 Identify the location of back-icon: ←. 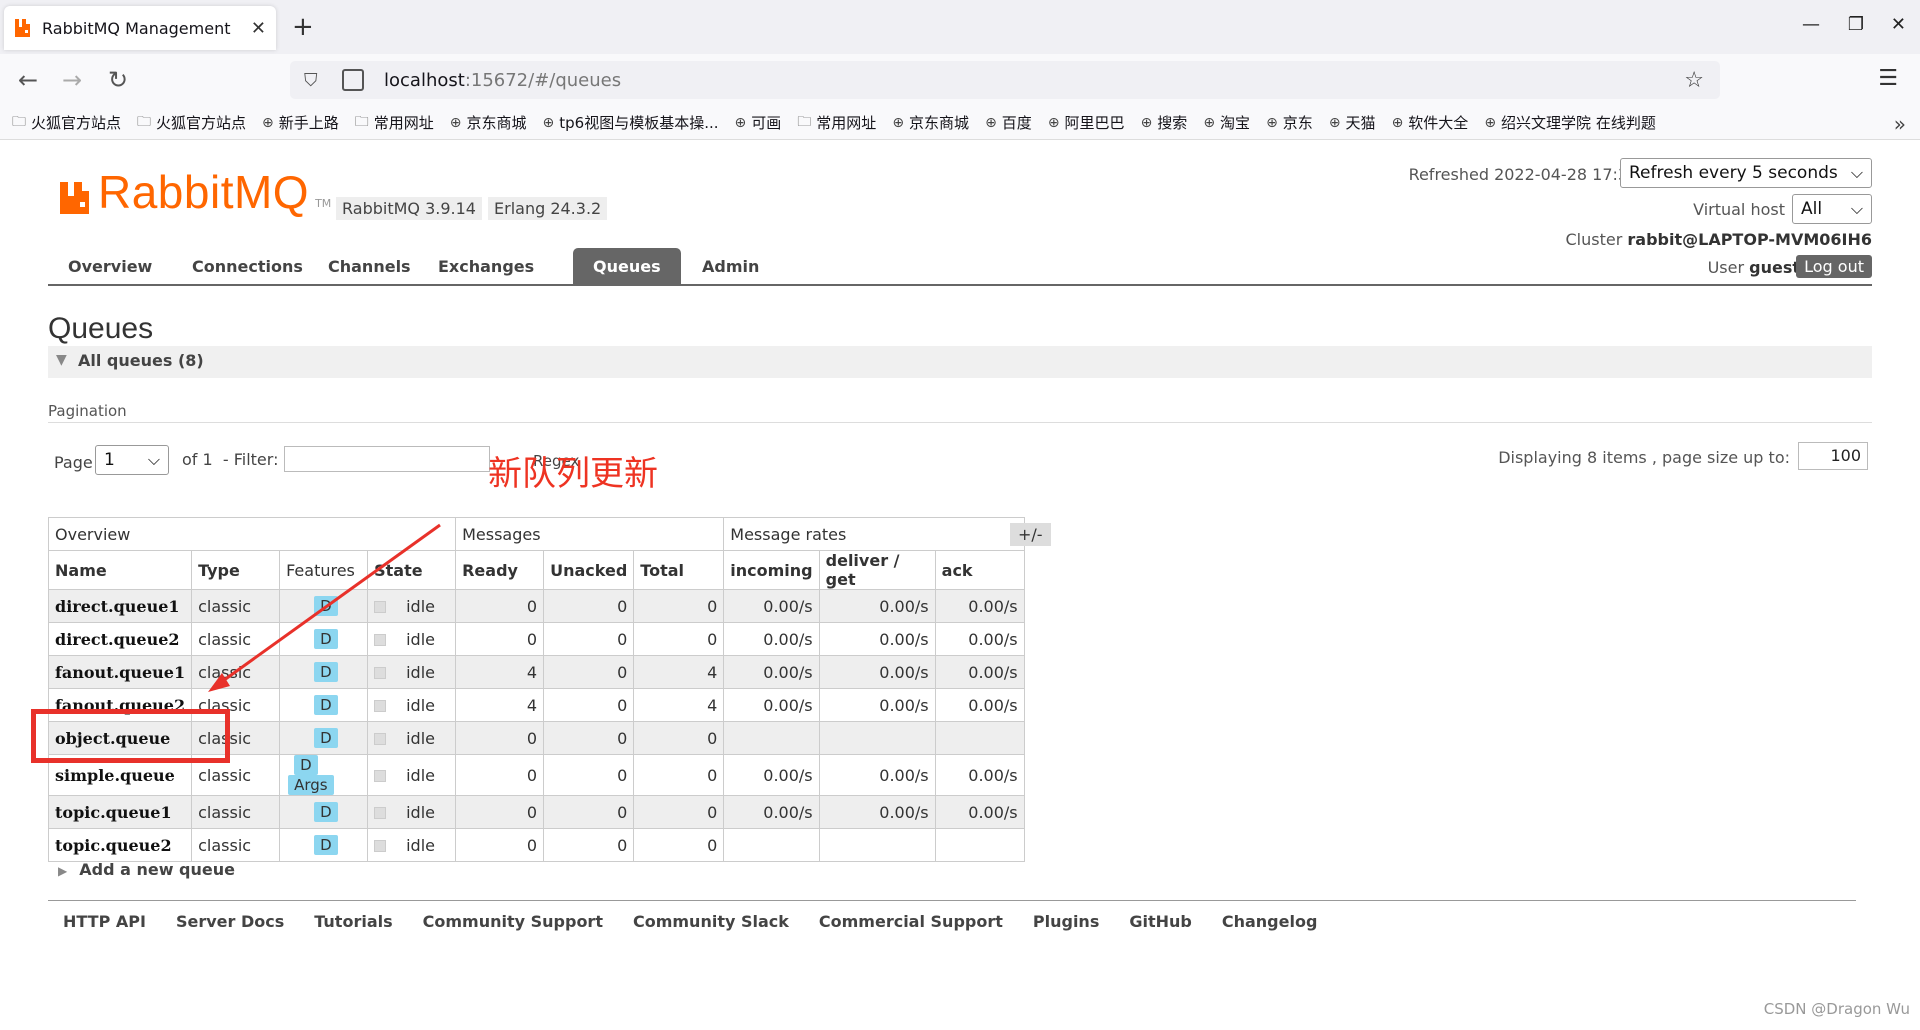
(28, 80).